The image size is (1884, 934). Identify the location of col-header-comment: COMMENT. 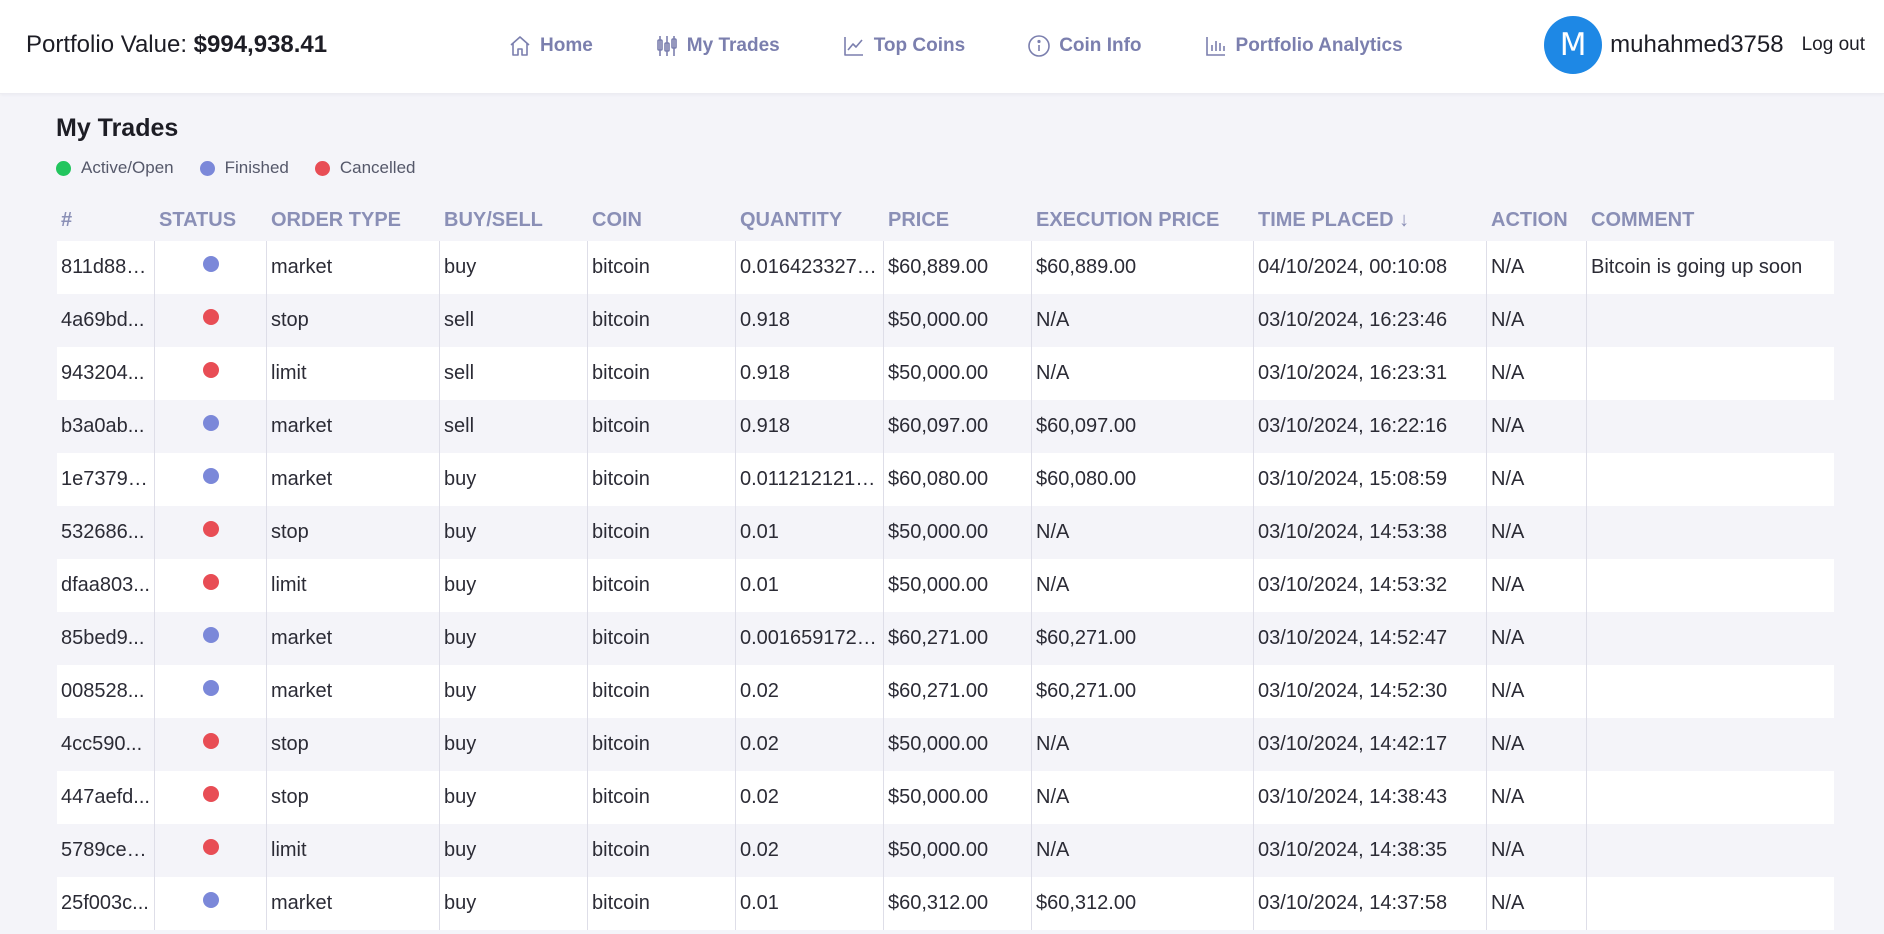
(1710, 220).